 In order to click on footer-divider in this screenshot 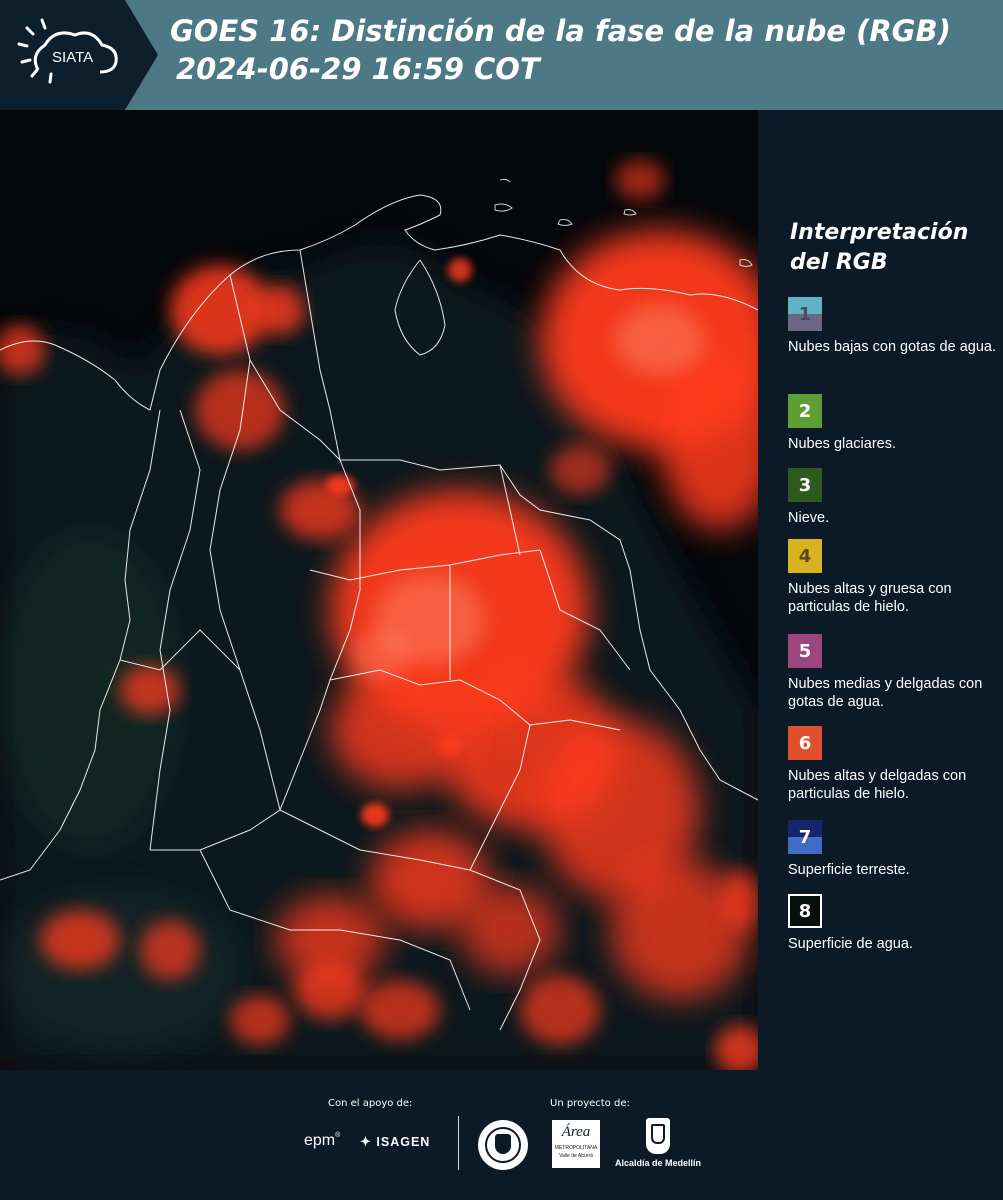, I will do `click(458, 1143)`.